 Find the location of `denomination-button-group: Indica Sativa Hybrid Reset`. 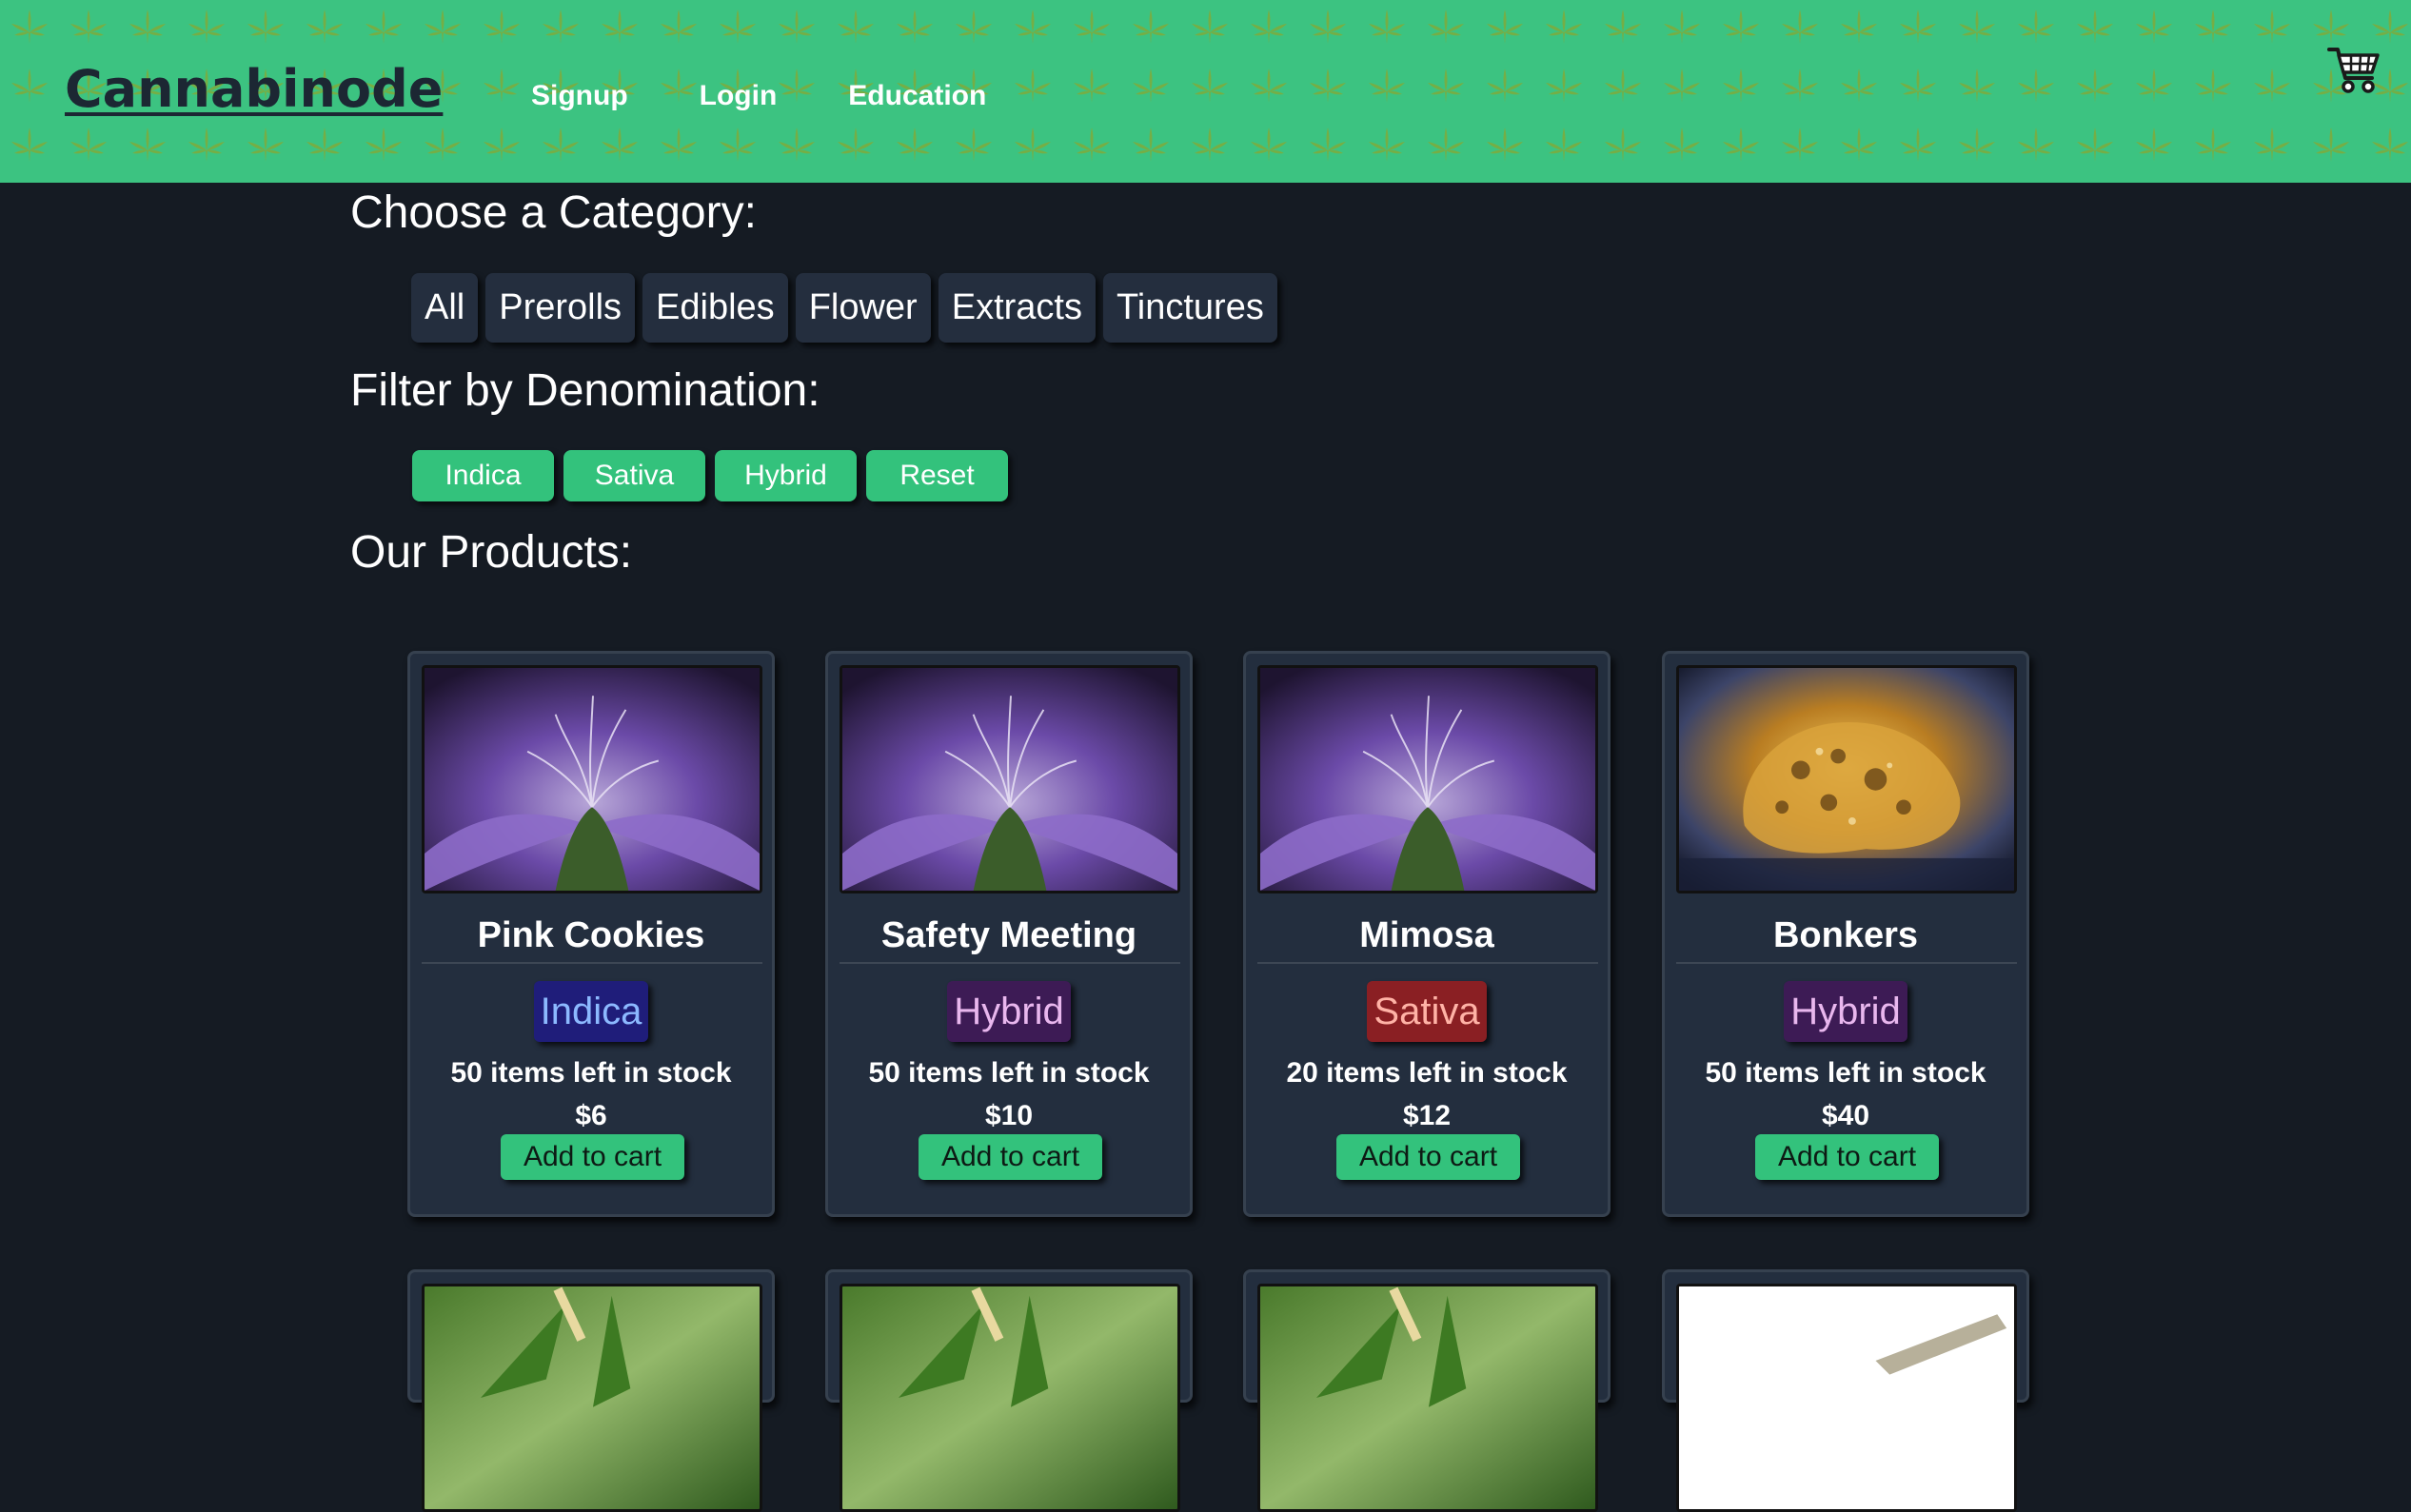

denomination-button-group: Indica Sativa Hybrid Reset is located at coordinates (710, 475).